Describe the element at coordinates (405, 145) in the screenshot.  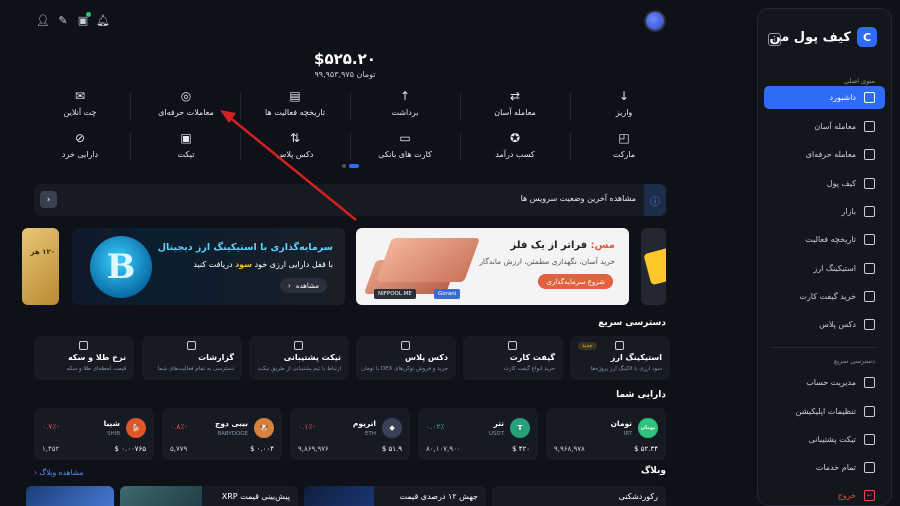
I see `action-bank-cards: ▭ کارت های بانکی` at that location.